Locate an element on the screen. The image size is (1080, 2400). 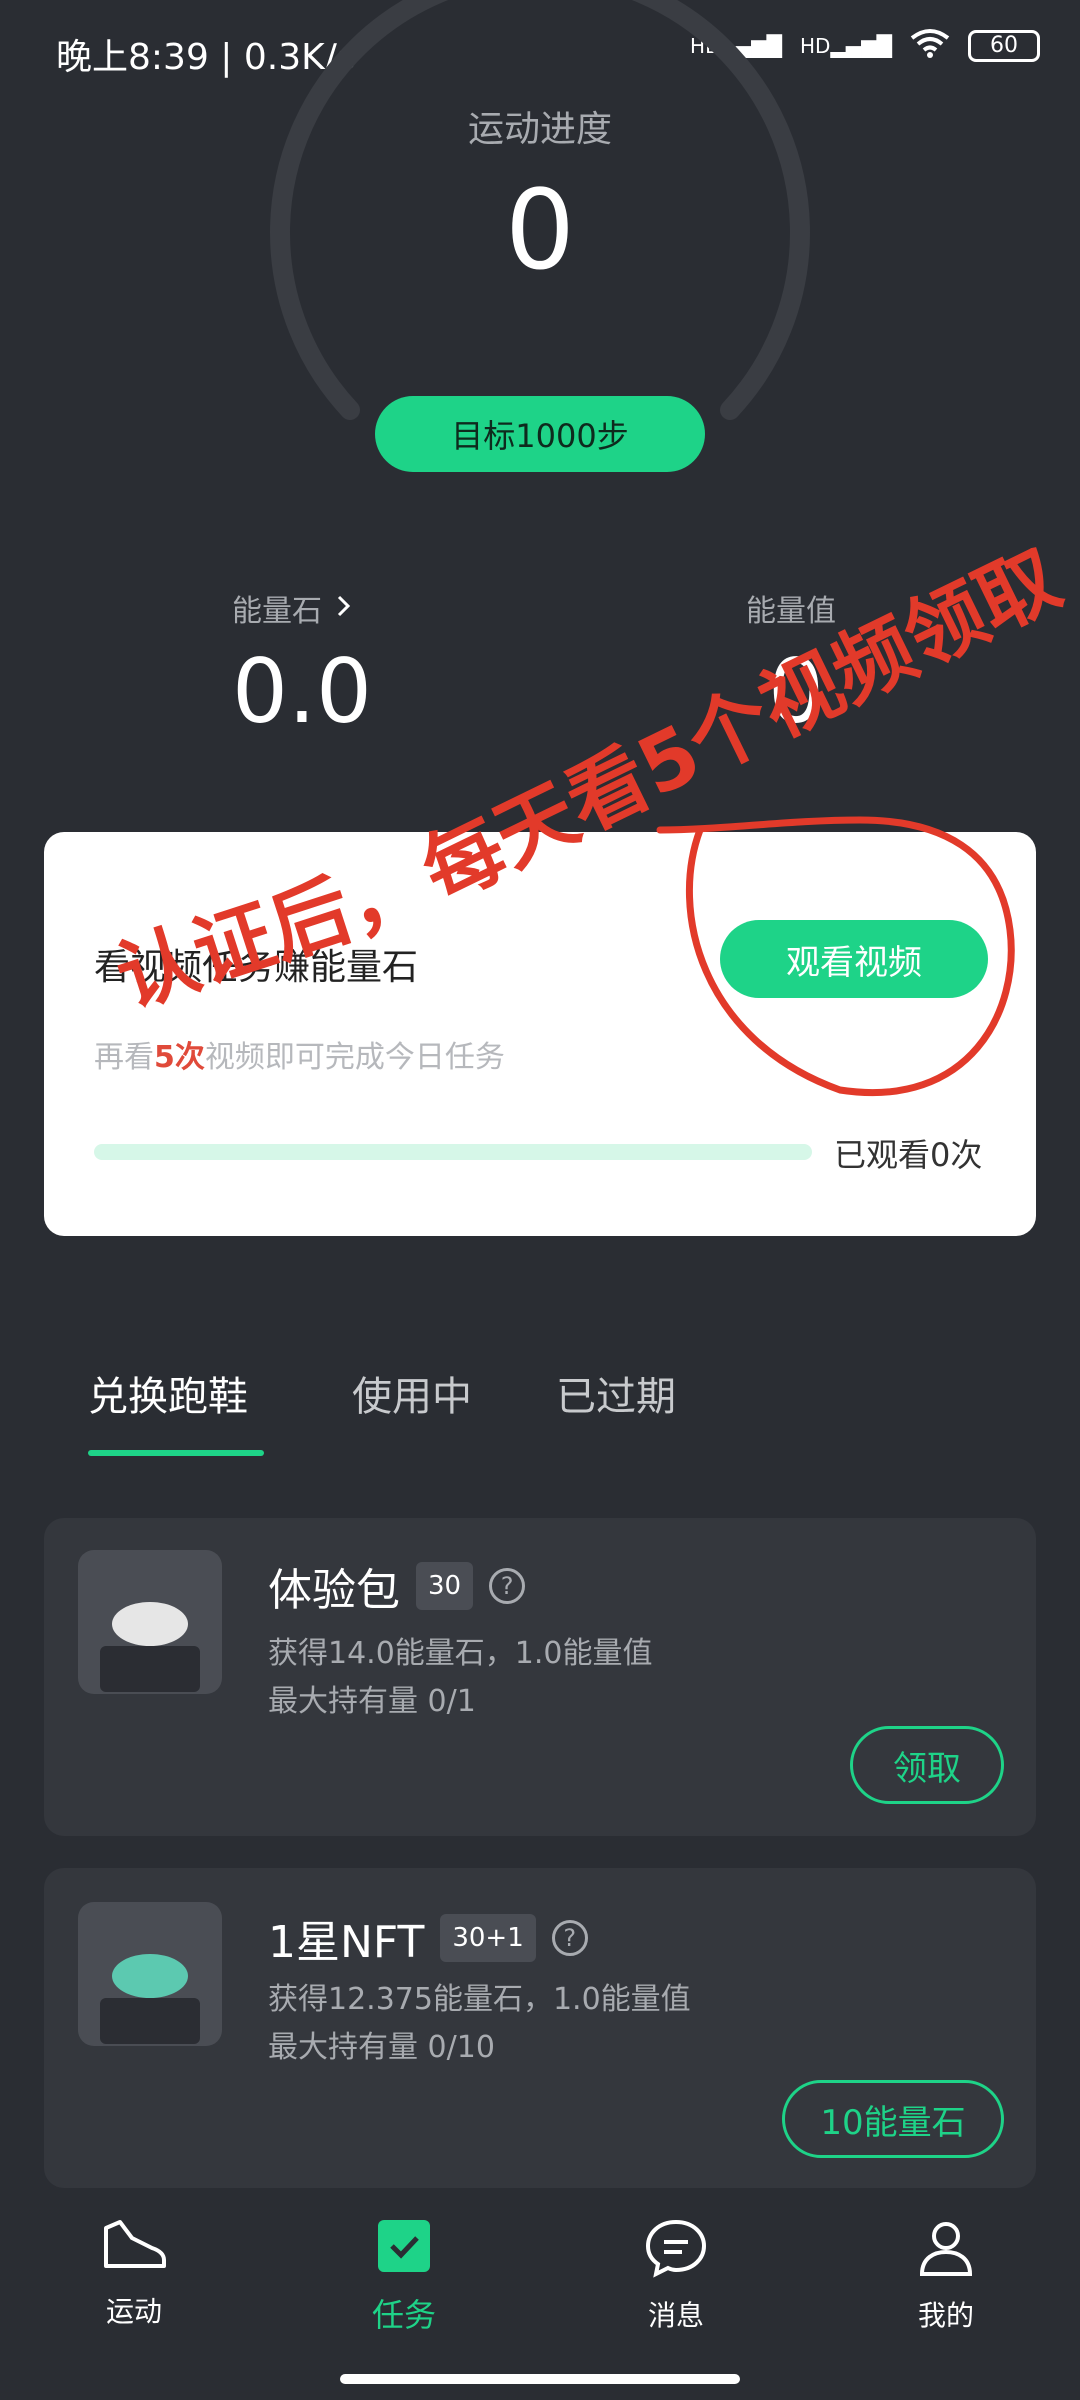
nav-label-sport: 运动 is located at coordinates (133, 2311).